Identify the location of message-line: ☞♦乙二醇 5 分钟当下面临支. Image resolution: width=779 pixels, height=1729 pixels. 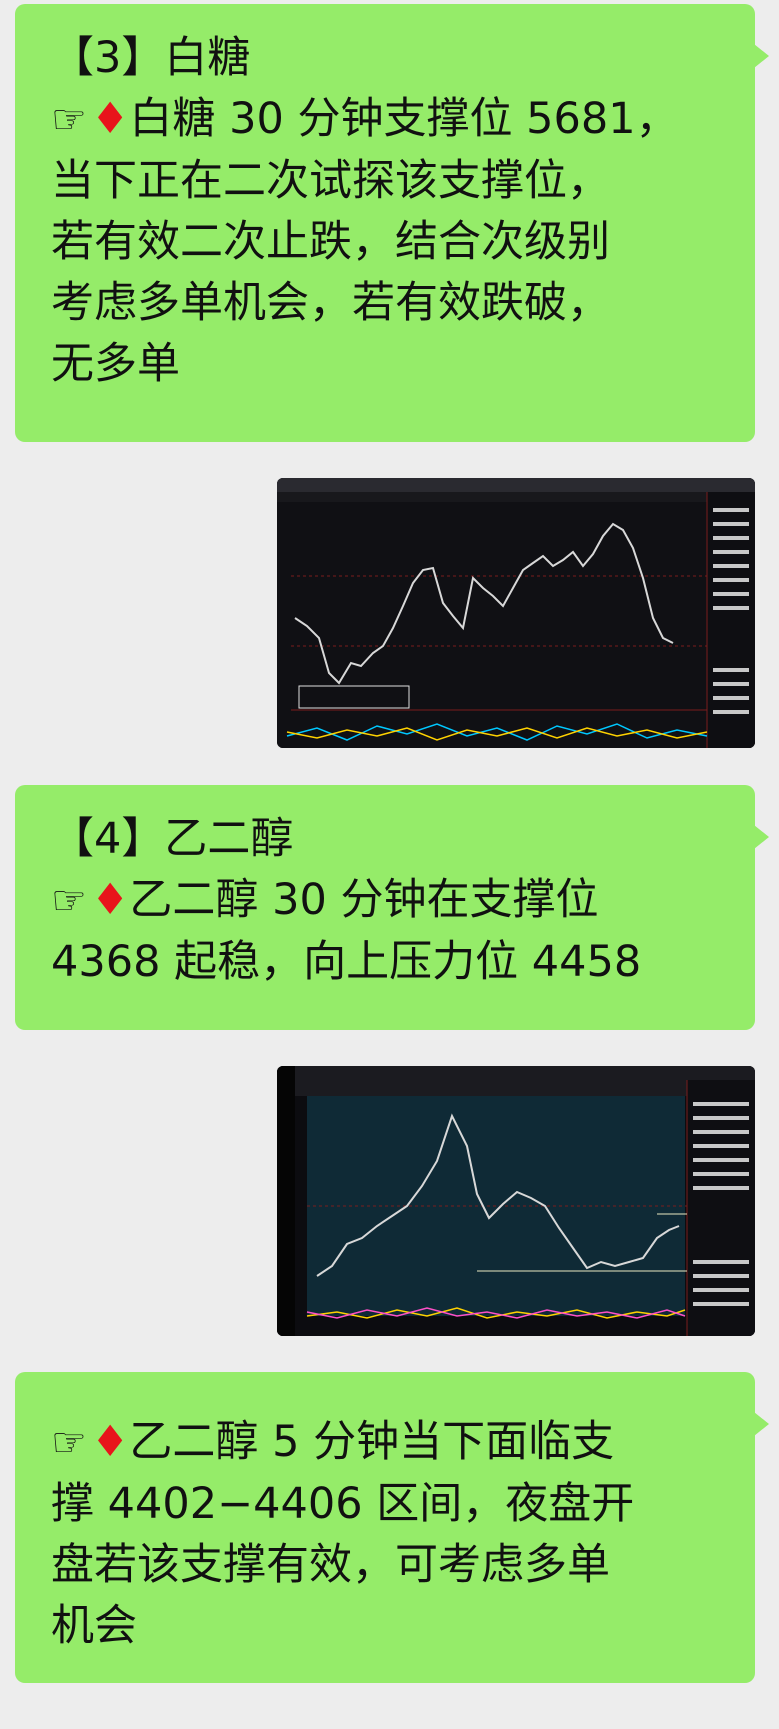
(333, 1442).